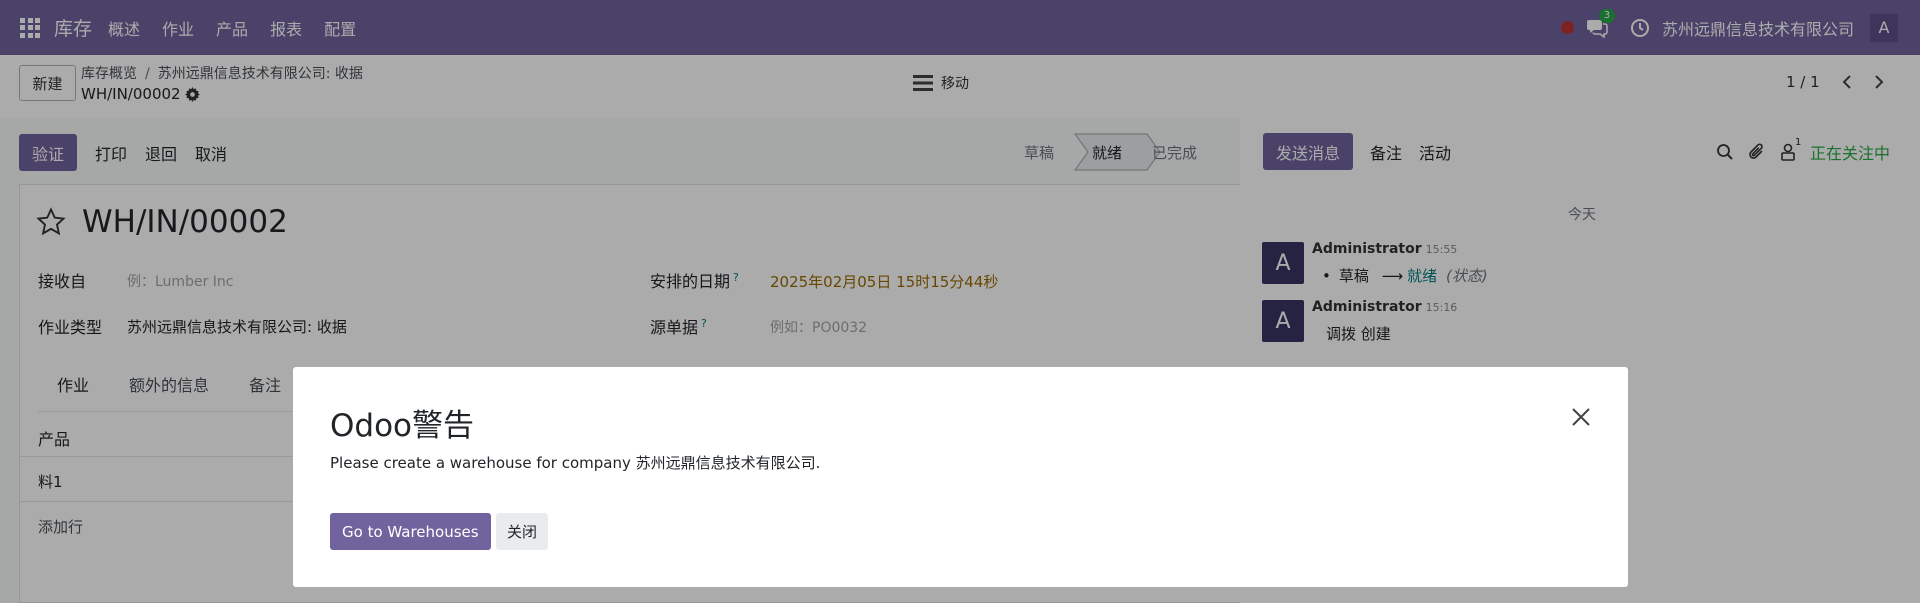  Describe the element at coordinates (402, 426) in the screenshot. I see `dialog-title: Odoo警告` at that location.